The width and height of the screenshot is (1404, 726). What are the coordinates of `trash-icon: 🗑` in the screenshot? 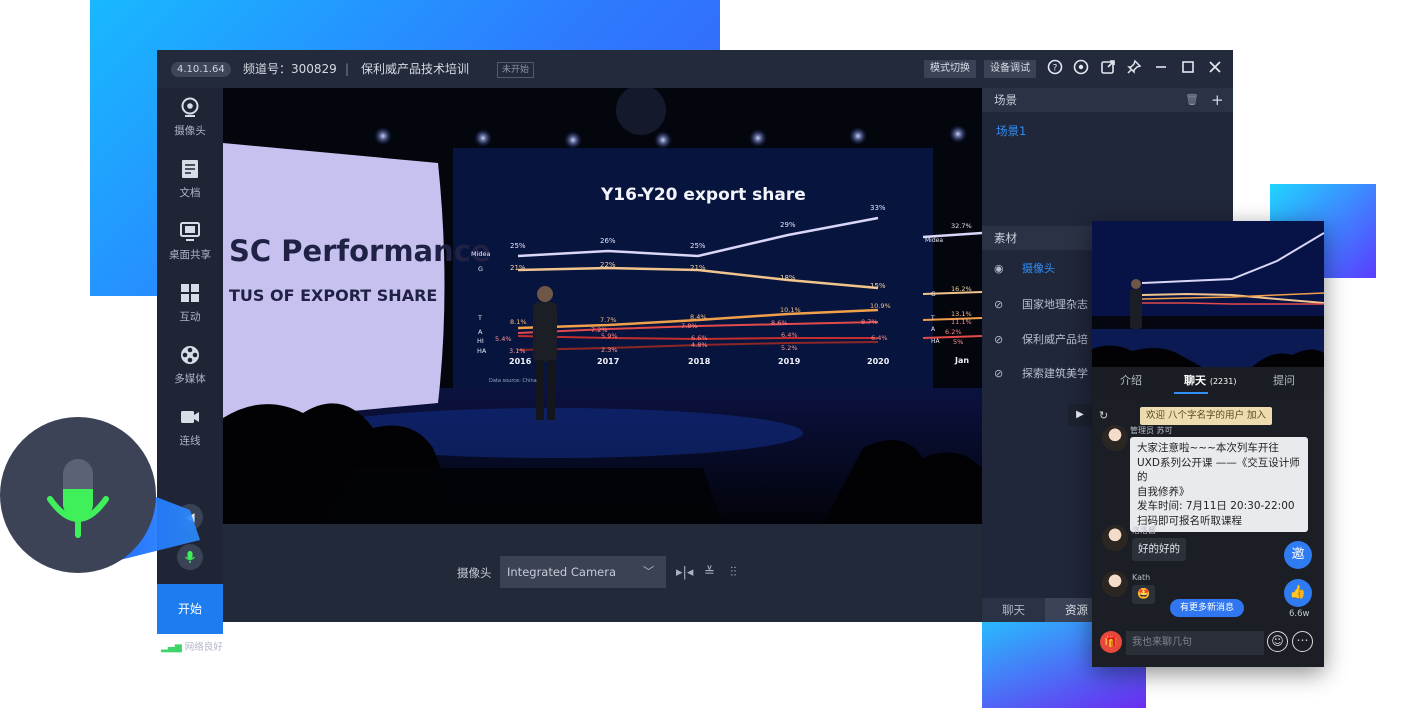 It's located at (1192, 100).